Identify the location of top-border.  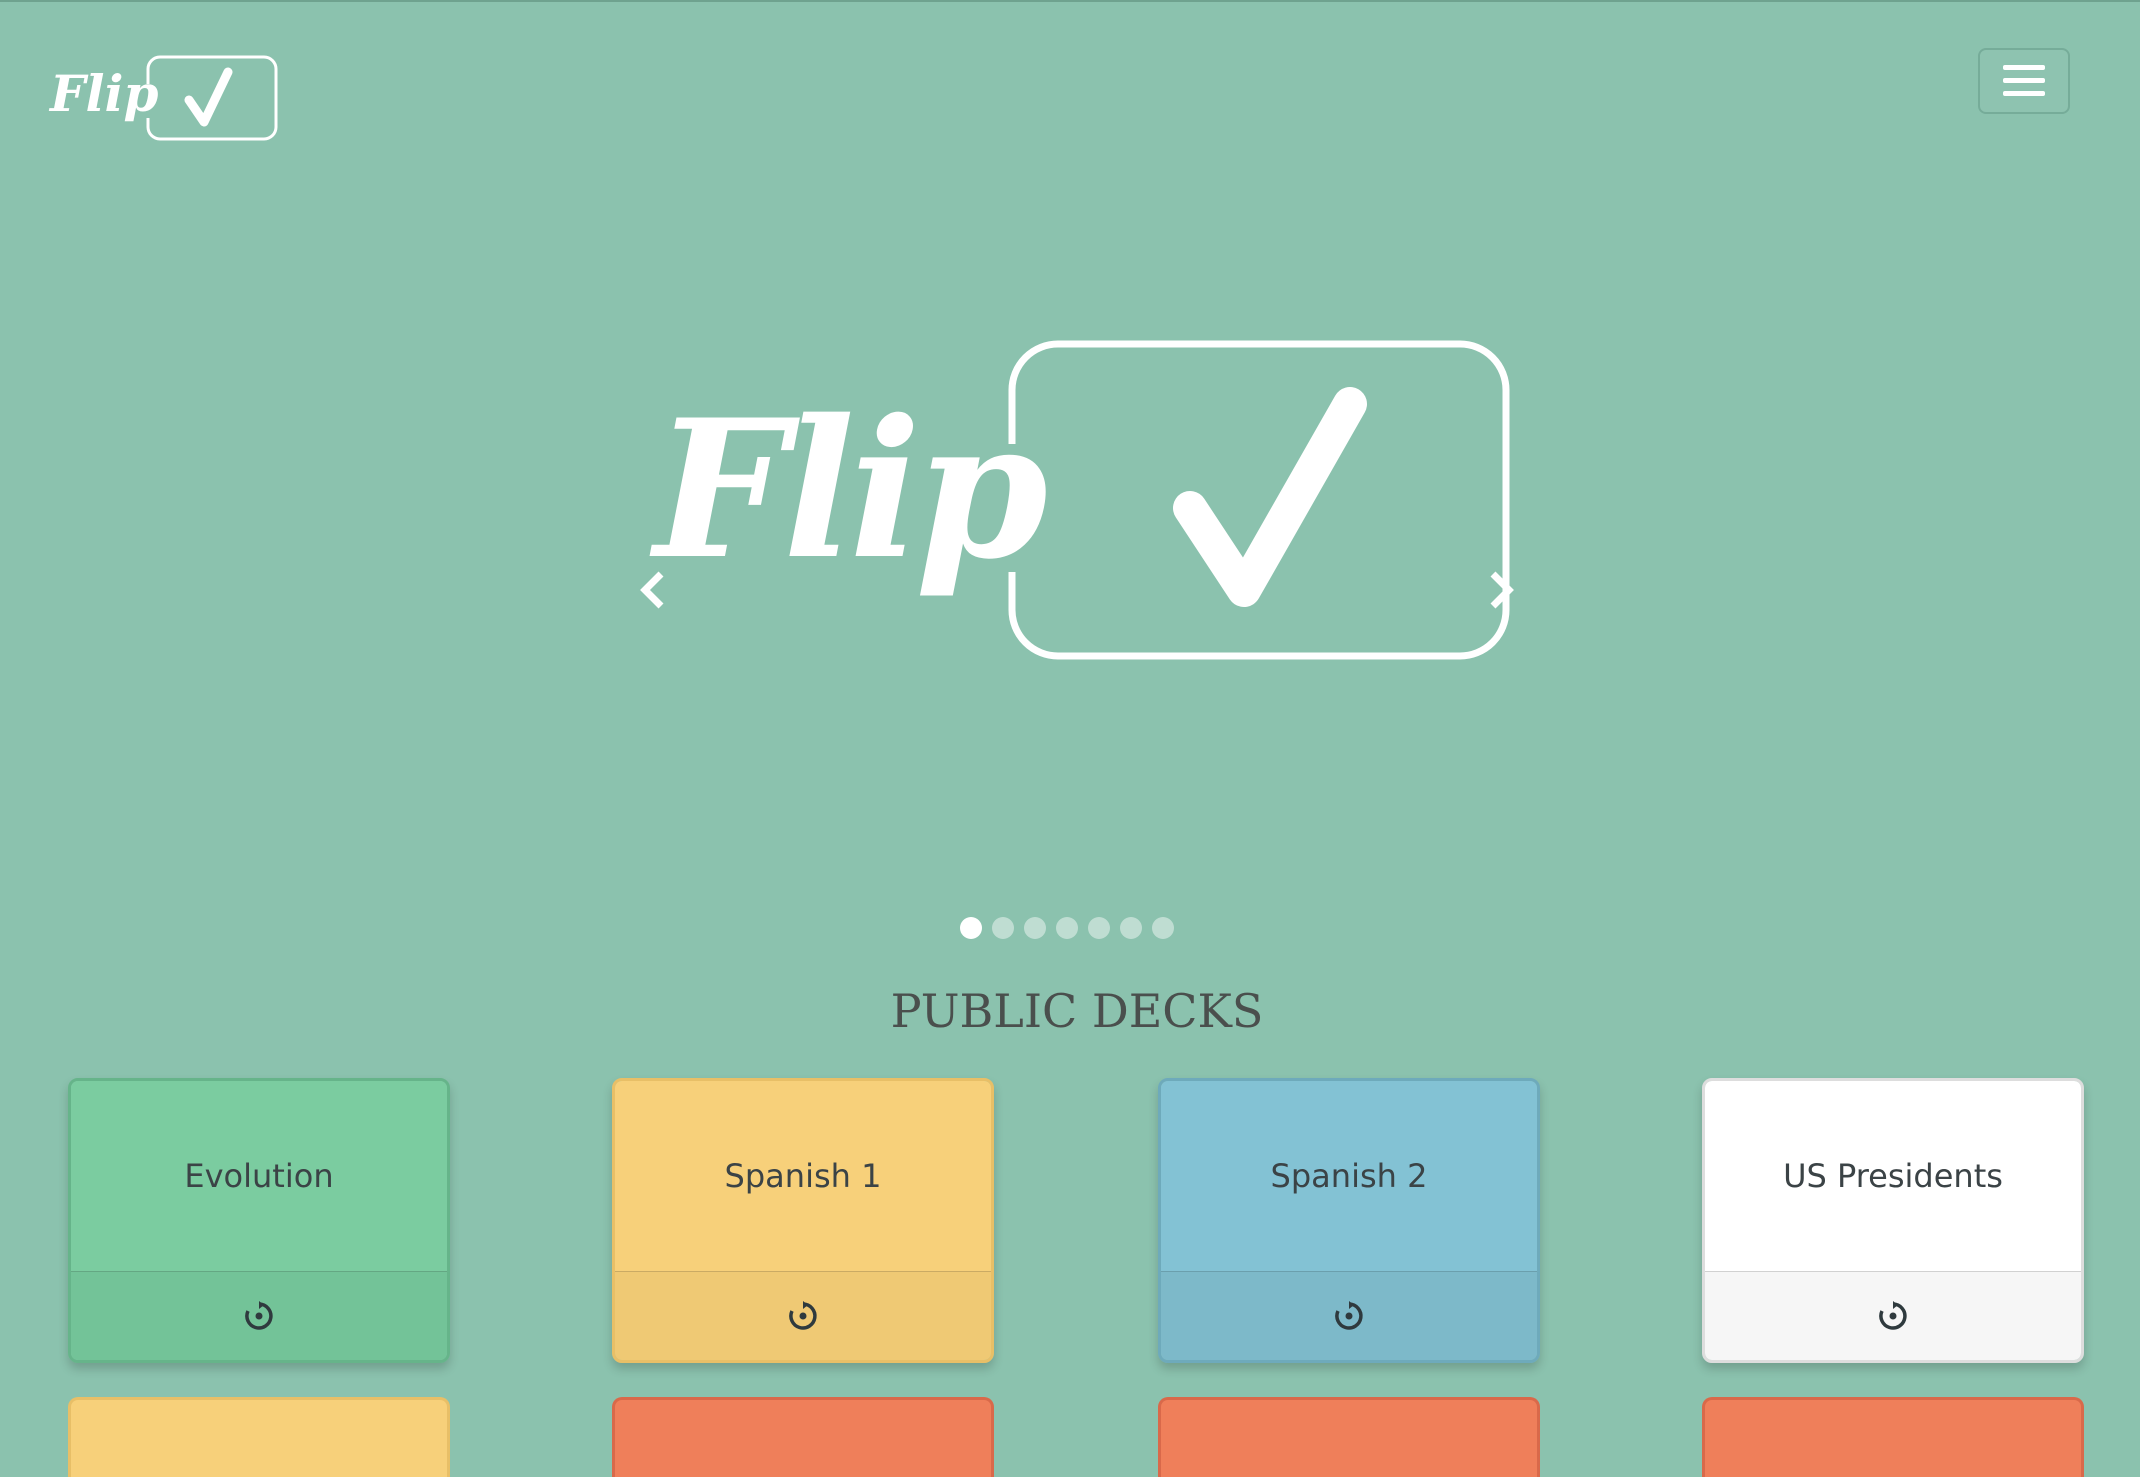
(1070, 1).